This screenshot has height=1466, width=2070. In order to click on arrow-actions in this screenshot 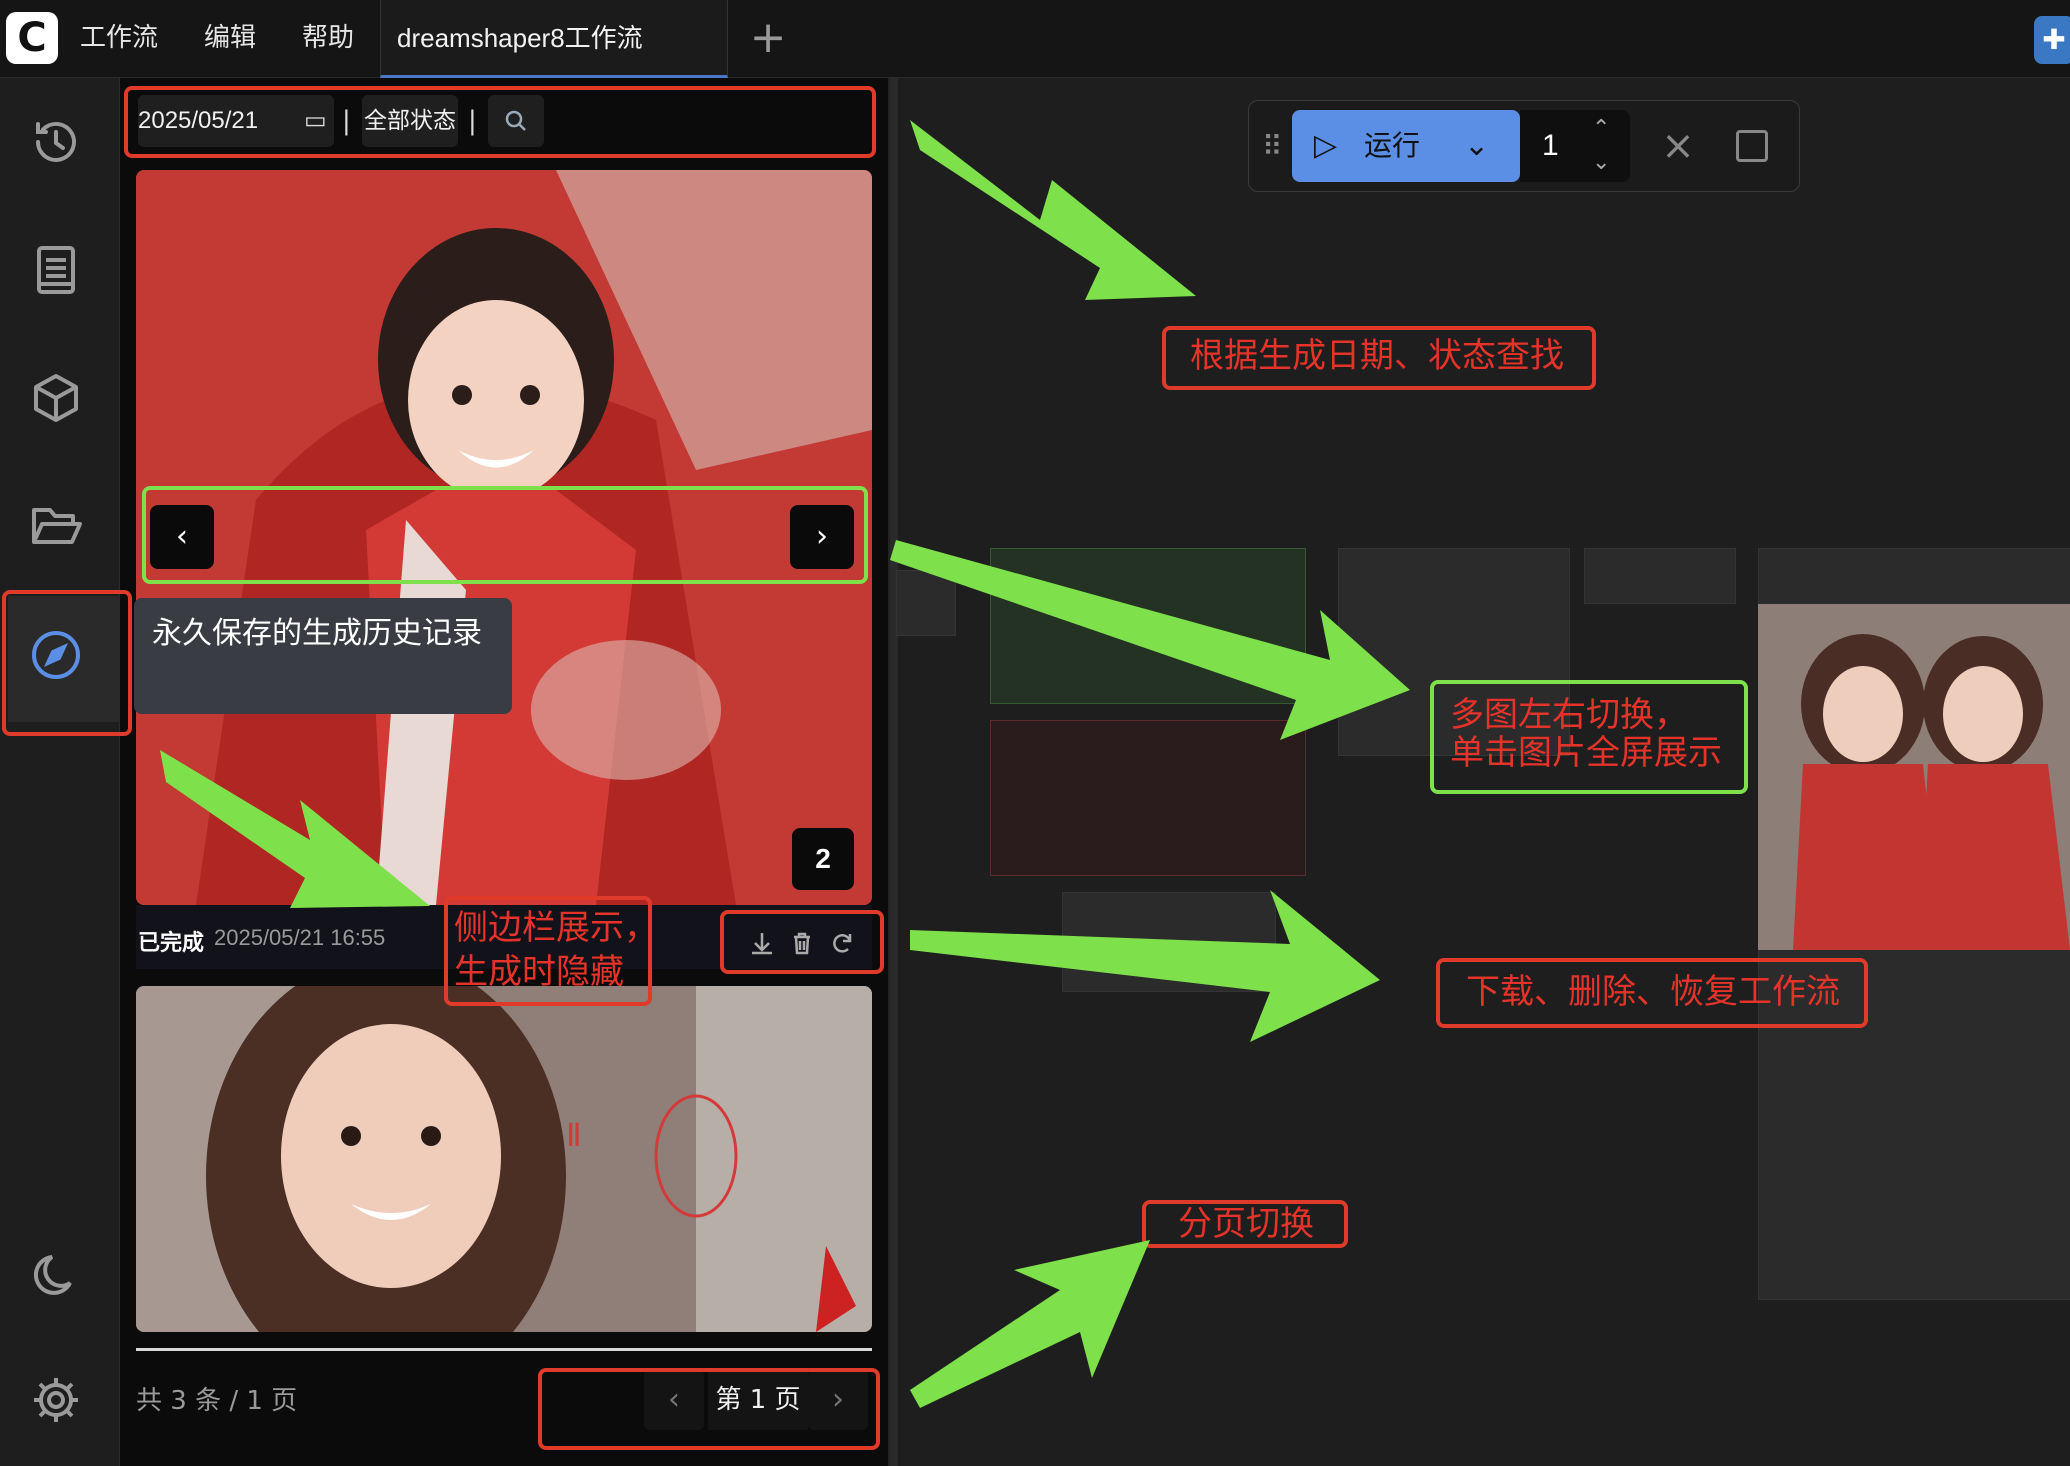, I will do `click(1145, 966)`.